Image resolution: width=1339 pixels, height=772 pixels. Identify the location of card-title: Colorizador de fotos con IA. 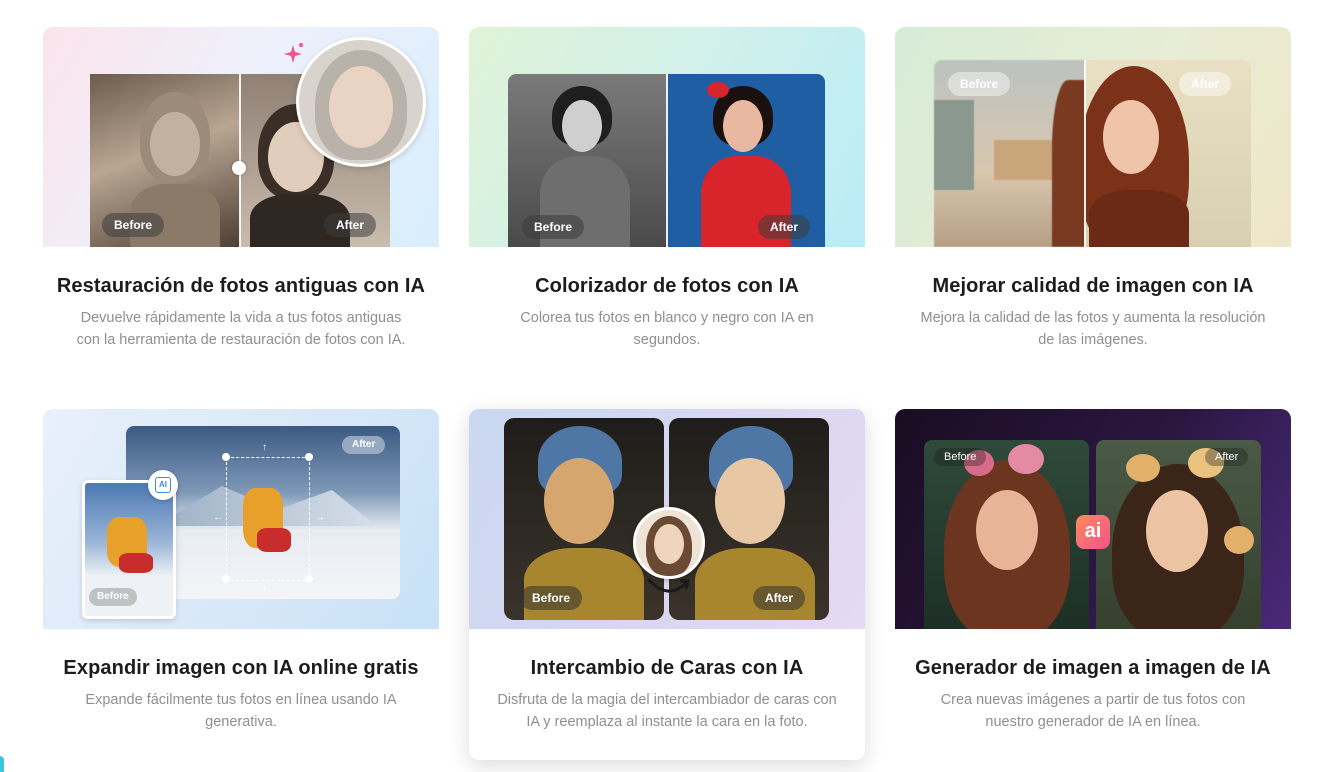
(667, 286).